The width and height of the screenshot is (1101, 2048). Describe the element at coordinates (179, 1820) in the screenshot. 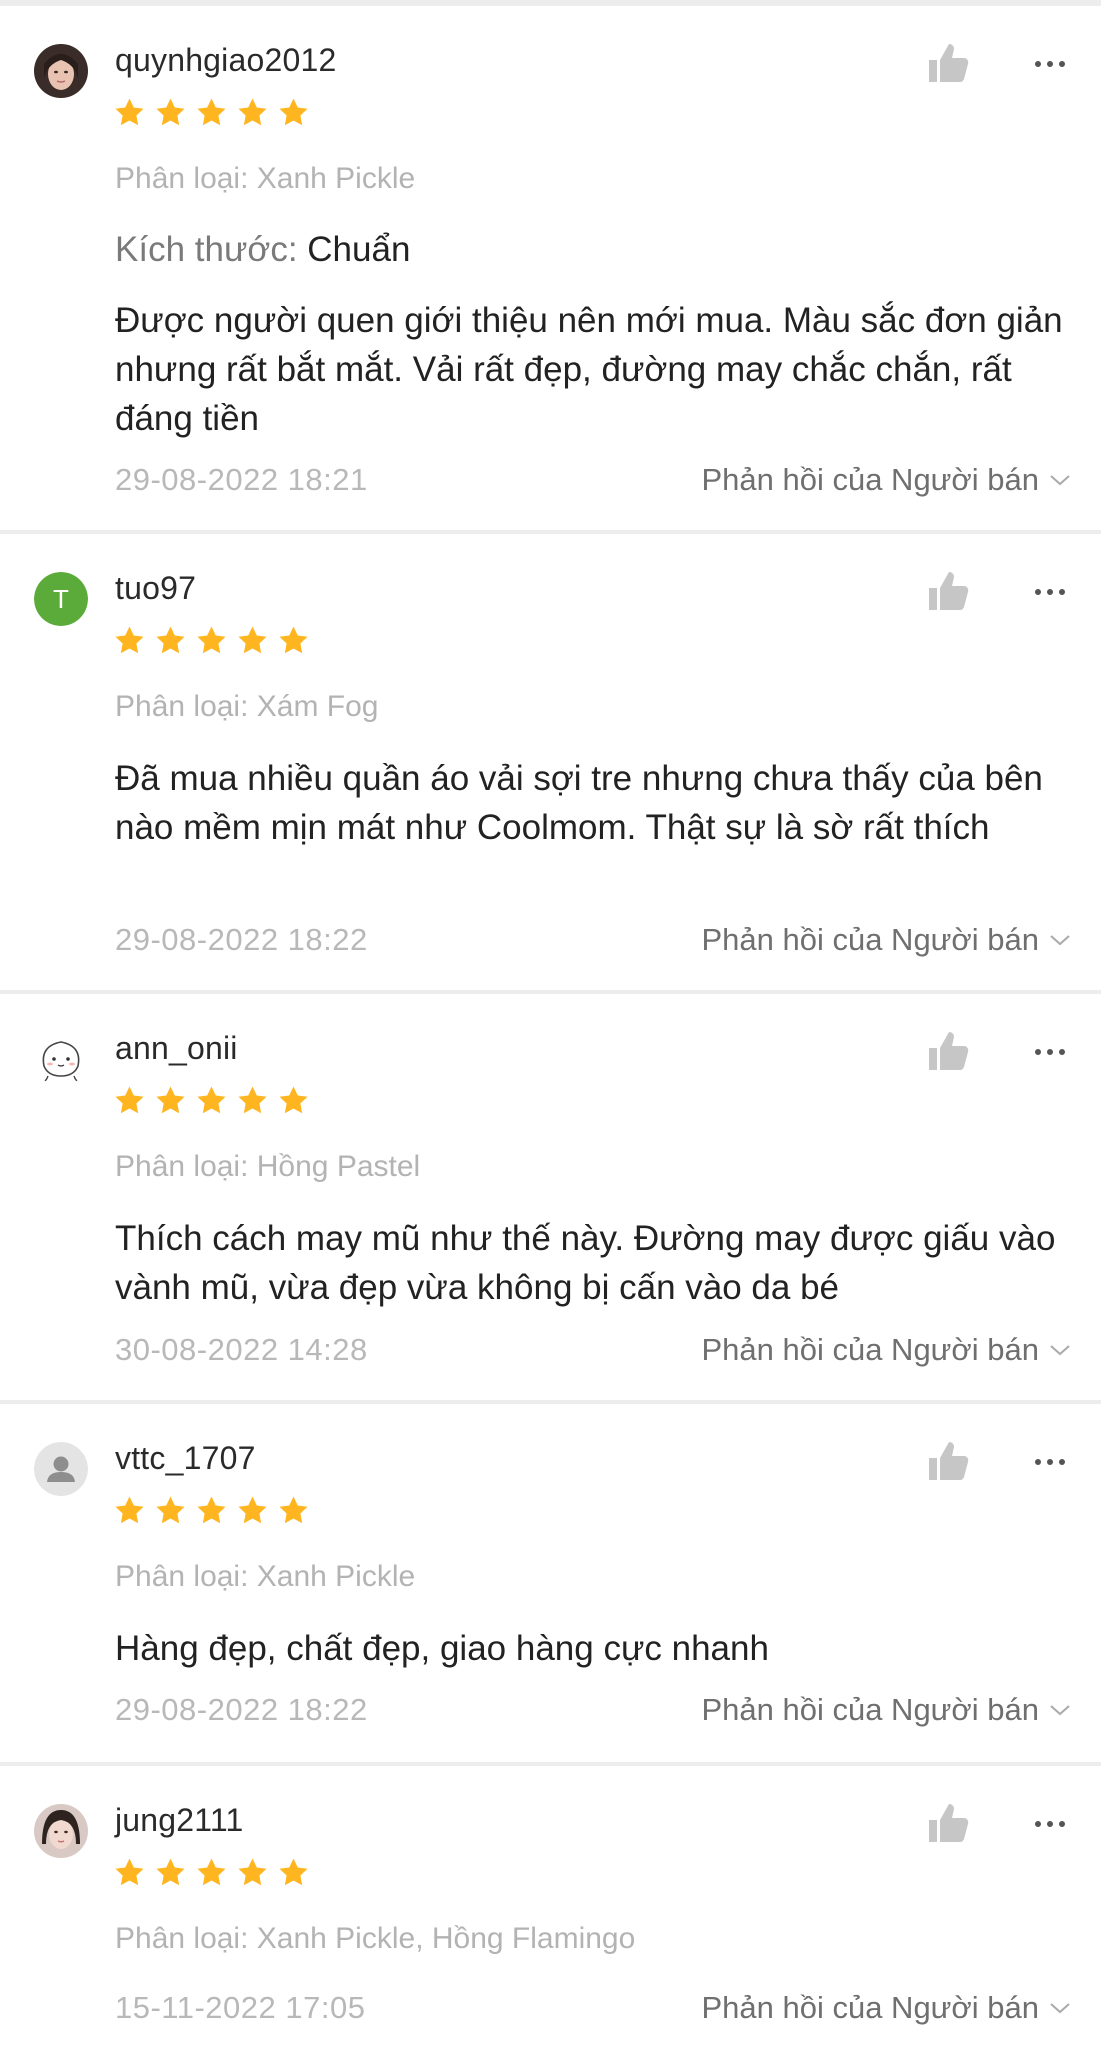

I see `username: jung2111` at that location.